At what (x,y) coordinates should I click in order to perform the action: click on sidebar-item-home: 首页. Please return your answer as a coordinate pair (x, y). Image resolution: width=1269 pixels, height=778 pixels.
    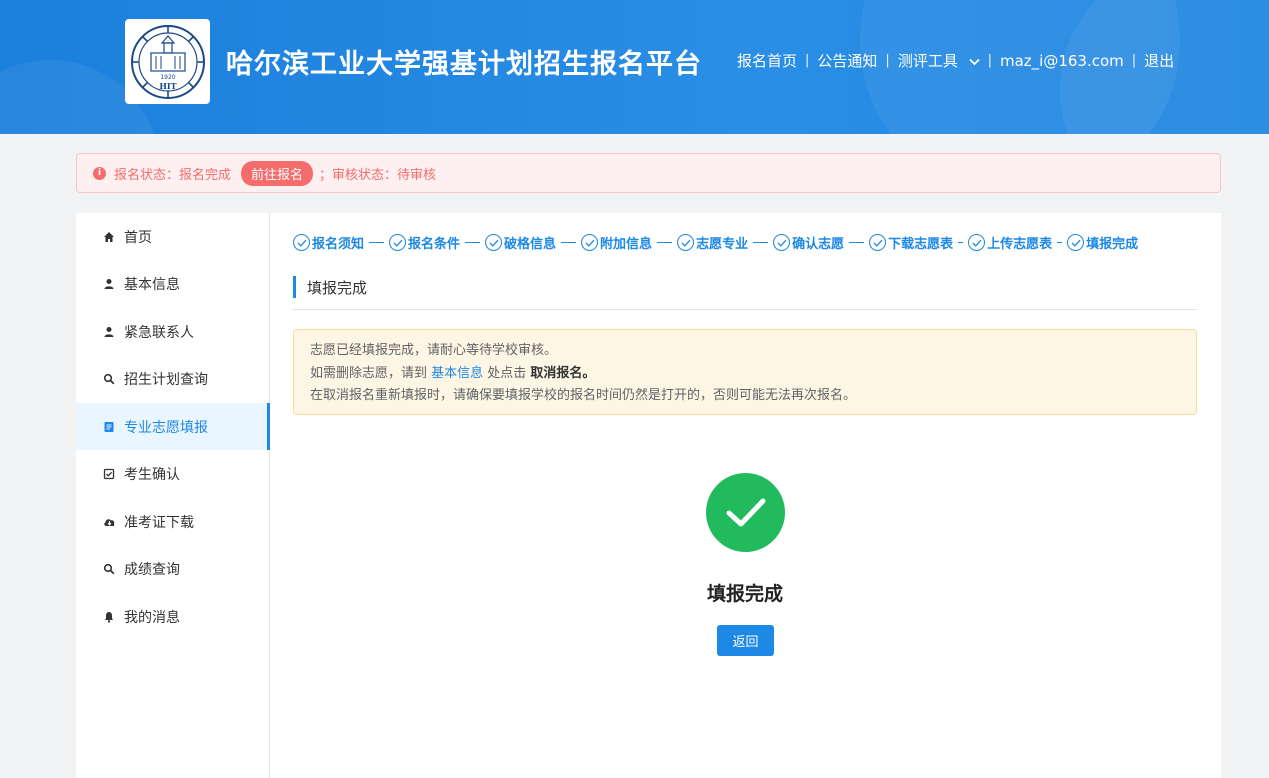
    Looking at the image, I should click on (173, 236).